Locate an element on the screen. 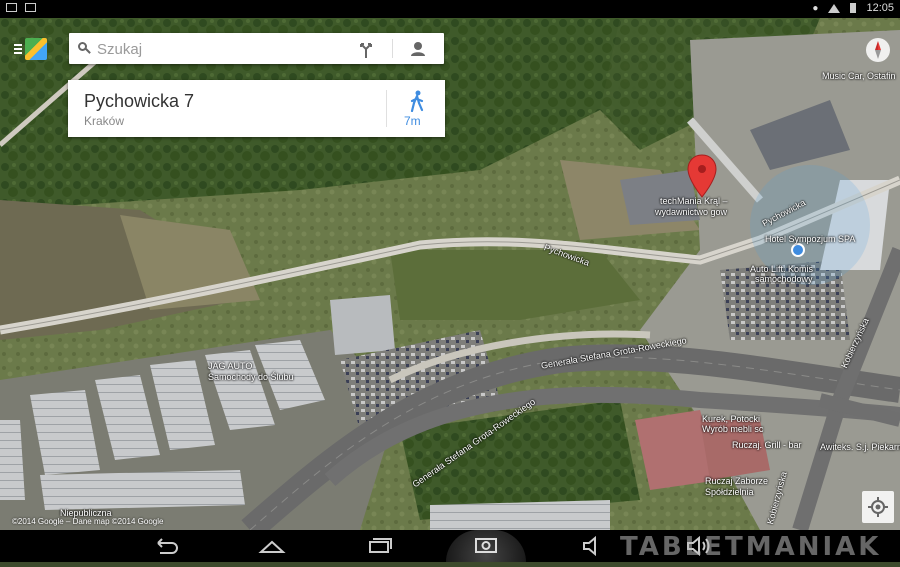 The height and width of the screenshot is (567, 900). poi-label-kurek-2: Wyrób mebli sc is located at coordinates (733, 429).